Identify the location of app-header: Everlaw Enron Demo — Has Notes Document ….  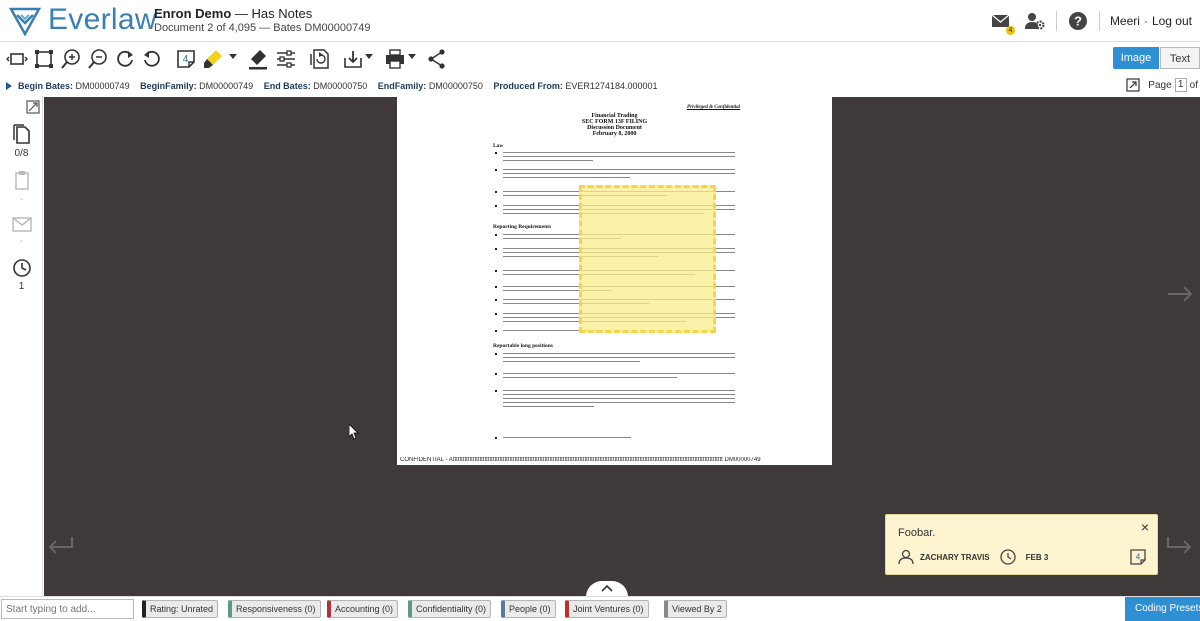
(600, 21).